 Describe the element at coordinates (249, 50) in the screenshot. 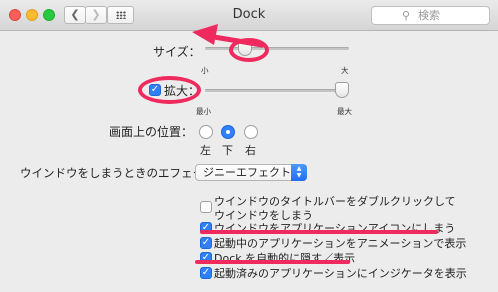

I see `annotation-circle-size-thumb` at that location.